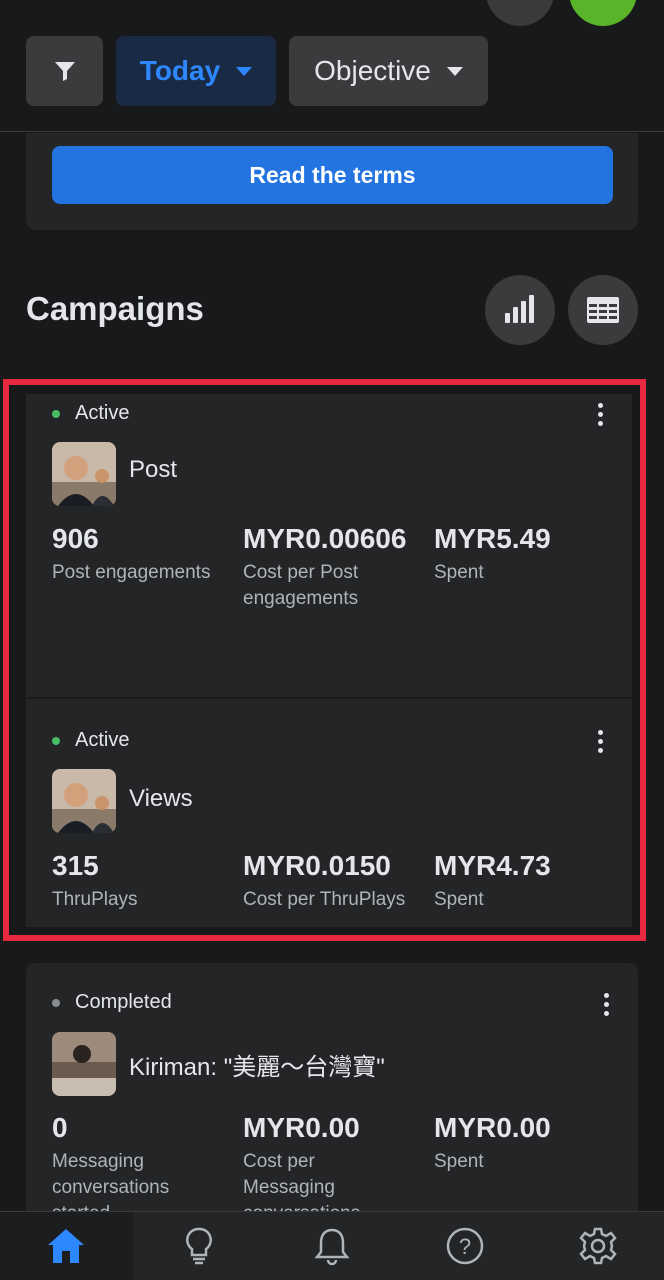 The height and width of the screenshot is (1280, 664). I want to click on bar-chart-icon, so click(519, 309).